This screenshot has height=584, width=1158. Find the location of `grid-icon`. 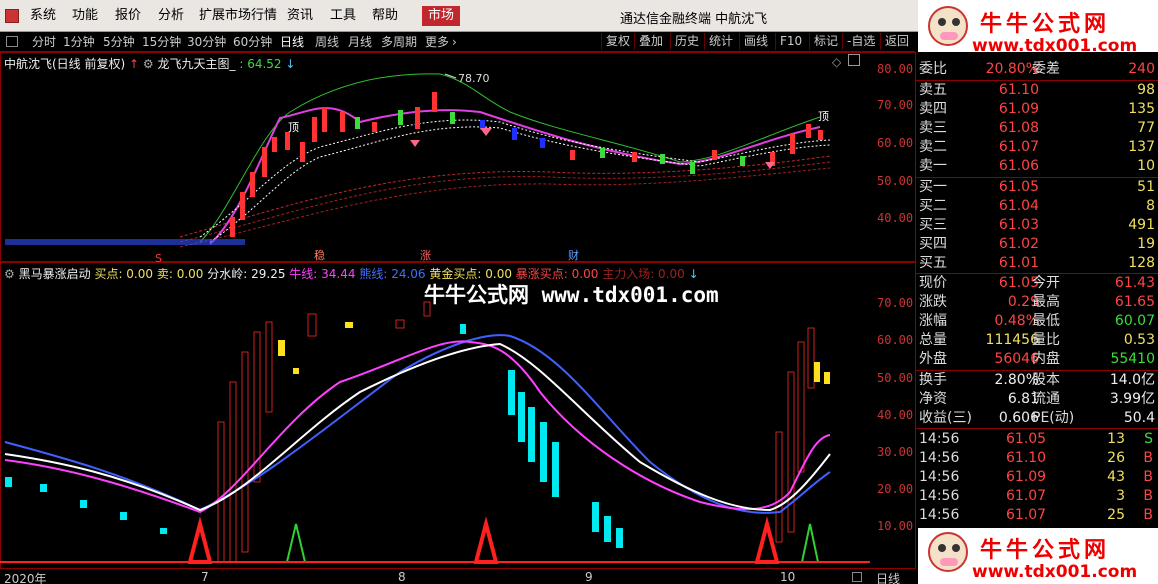

grid-icon is located at coordinates (12, 41).